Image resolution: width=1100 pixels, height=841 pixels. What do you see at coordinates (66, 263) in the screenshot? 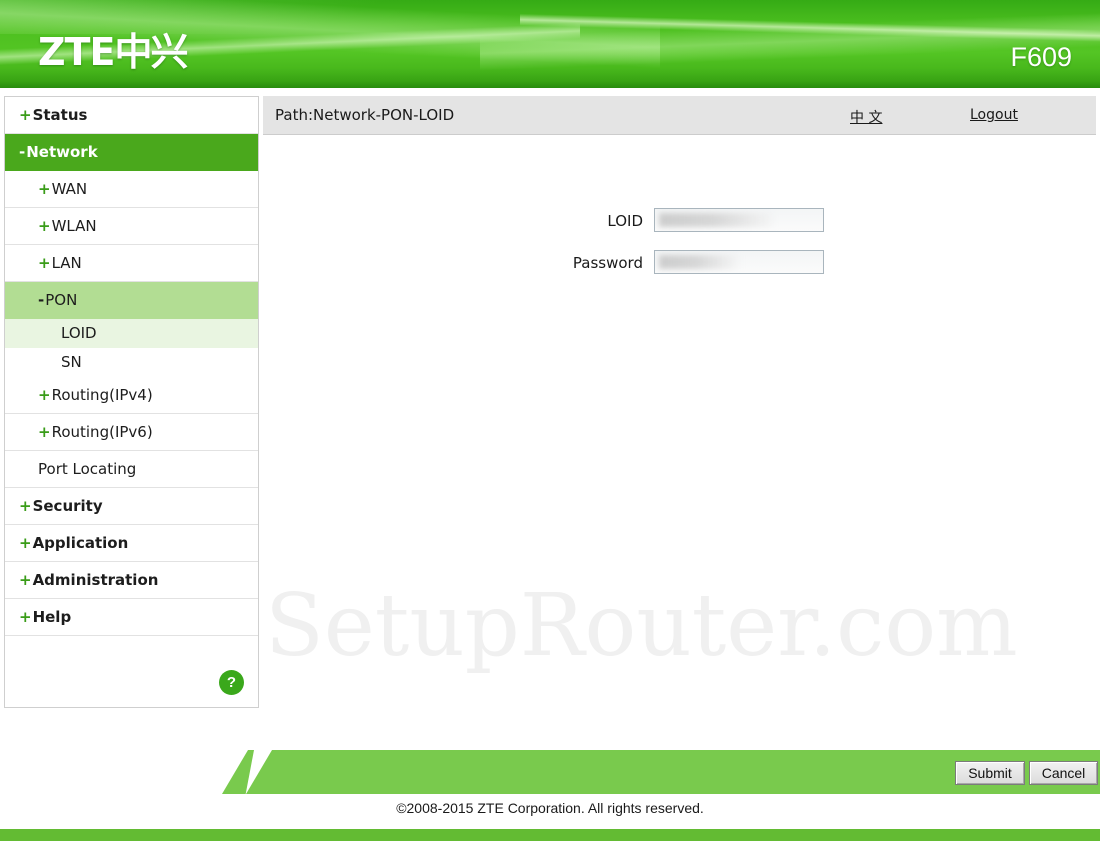
I see `sidebar-item-label: LAN` at bounding box center [66, 263].